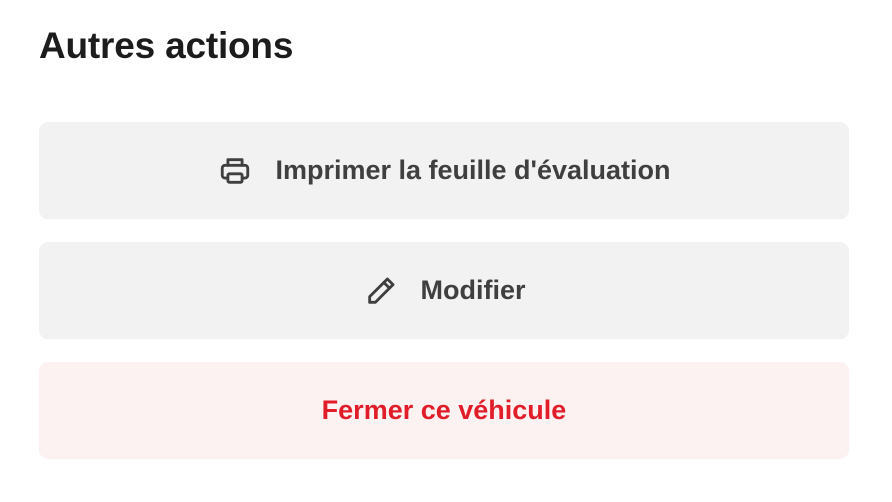  Describe the element at coordinates (235, 171) in the screenshot. I see `printer-icon` at that location.